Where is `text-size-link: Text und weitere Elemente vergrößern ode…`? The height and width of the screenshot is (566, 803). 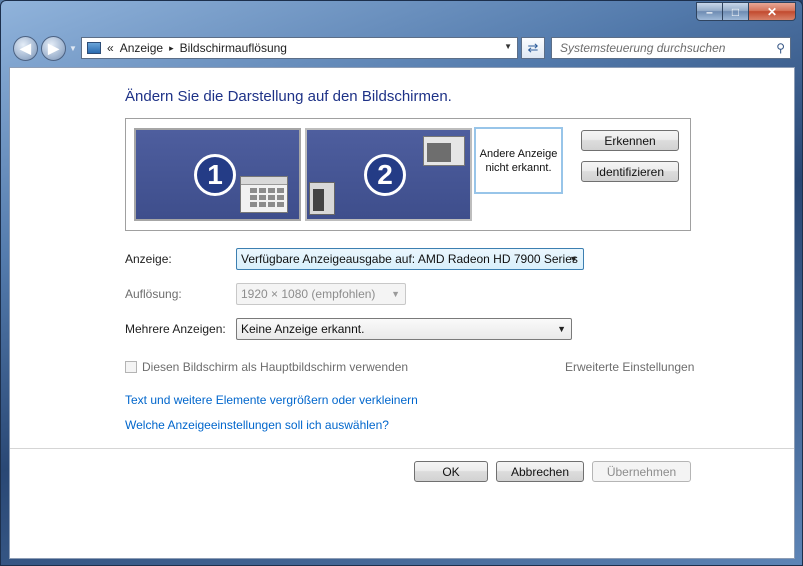
text-size-link: Text und weitere Elemente vergrößern ode… is located at coordinates (271, 400).